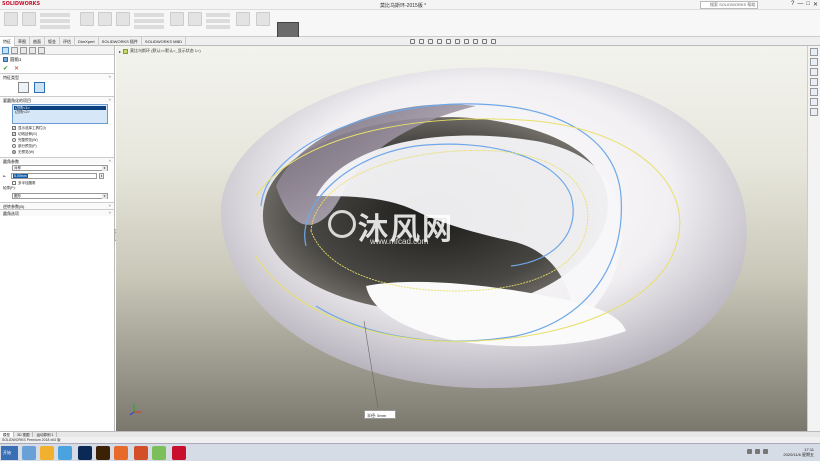 This screenshot has width=820, height=461. Describe the element at coordinates (430, 41) in the screenshot. I see `previous-view-icon` at that location.